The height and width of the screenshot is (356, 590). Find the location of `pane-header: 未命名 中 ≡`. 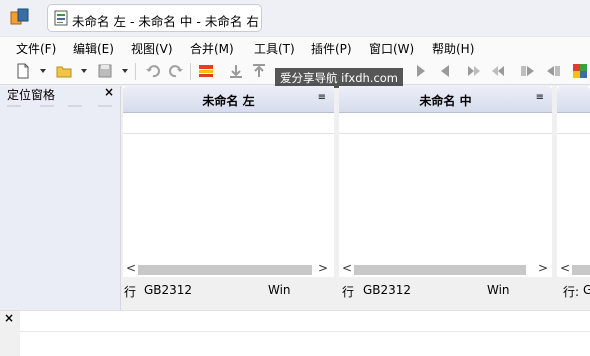

pane-header: 未命名 中 ≡ is located at coordinates (445, 99).